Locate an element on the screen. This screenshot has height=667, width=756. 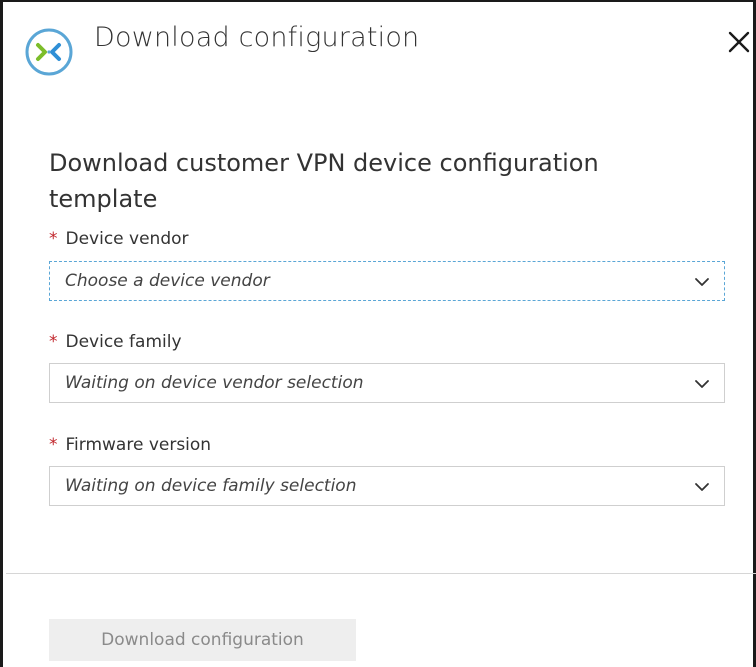
device-vendor-label: * Device vendor is located at coordinates (119, 239).